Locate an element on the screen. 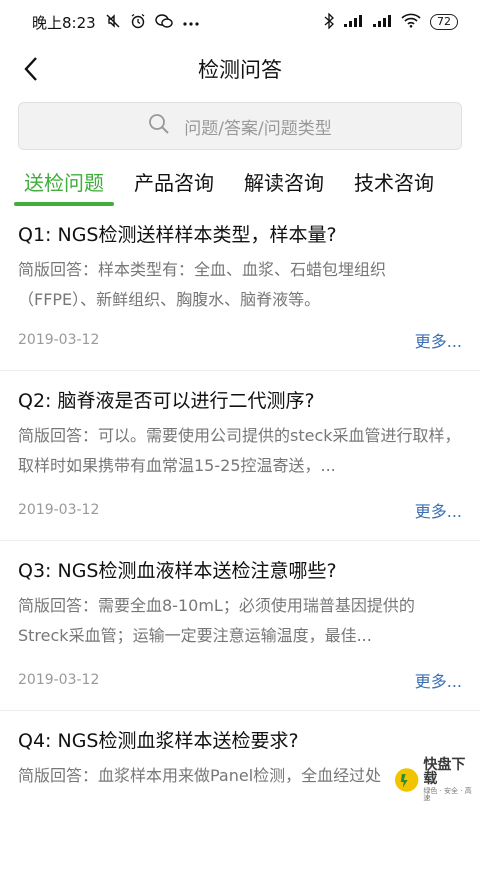 This screenshot has width=480, height=881. question-title: Q4: NGS检测血浆样本送检要求? is located at coordinates (158, 741).